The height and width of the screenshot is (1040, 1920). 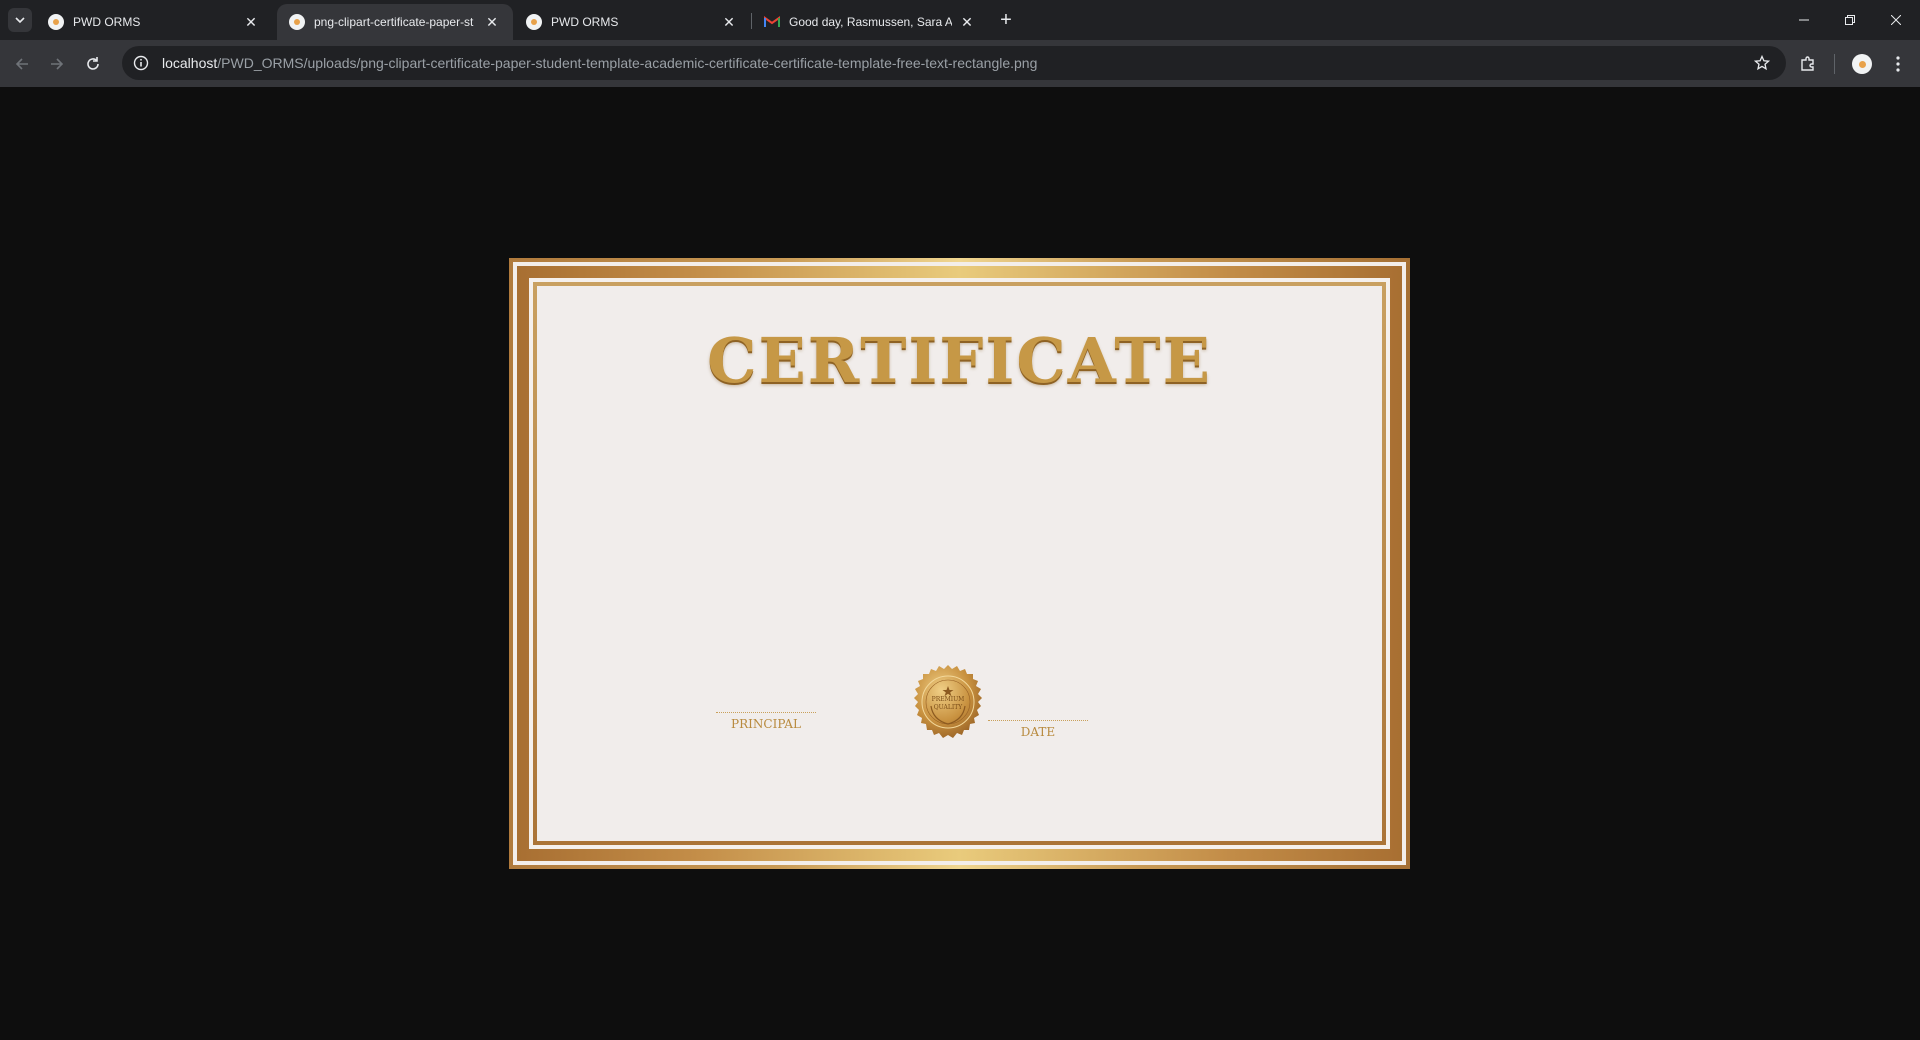 I want to click on date-signature: DATE, so click(x=1038, y=729).